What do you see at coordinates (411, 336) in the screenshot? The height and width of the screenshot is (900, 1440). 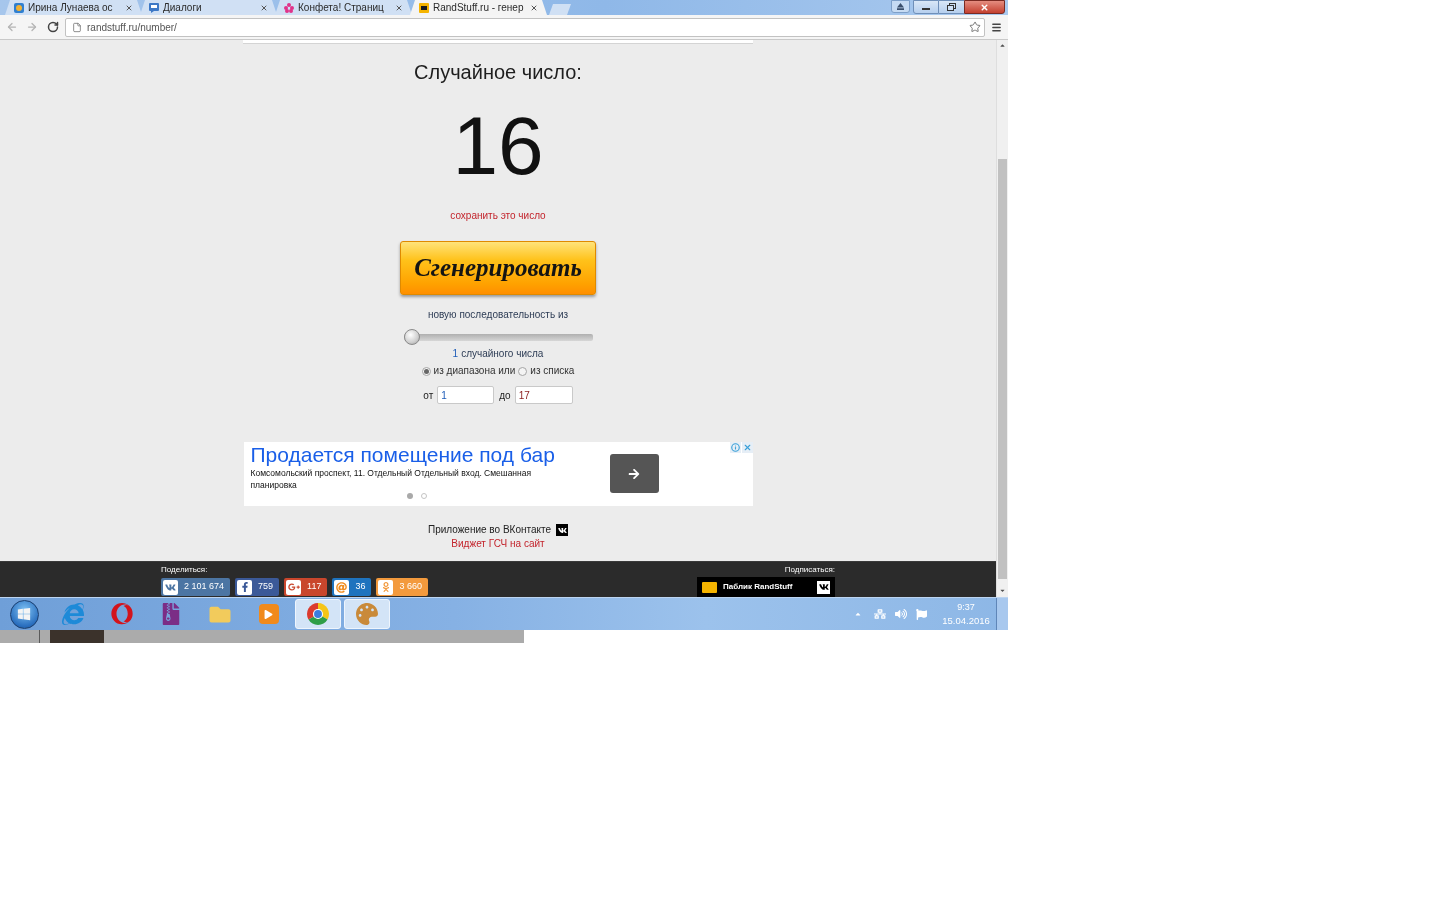 I see `slider-thumb` at bounding box center [411, 336].